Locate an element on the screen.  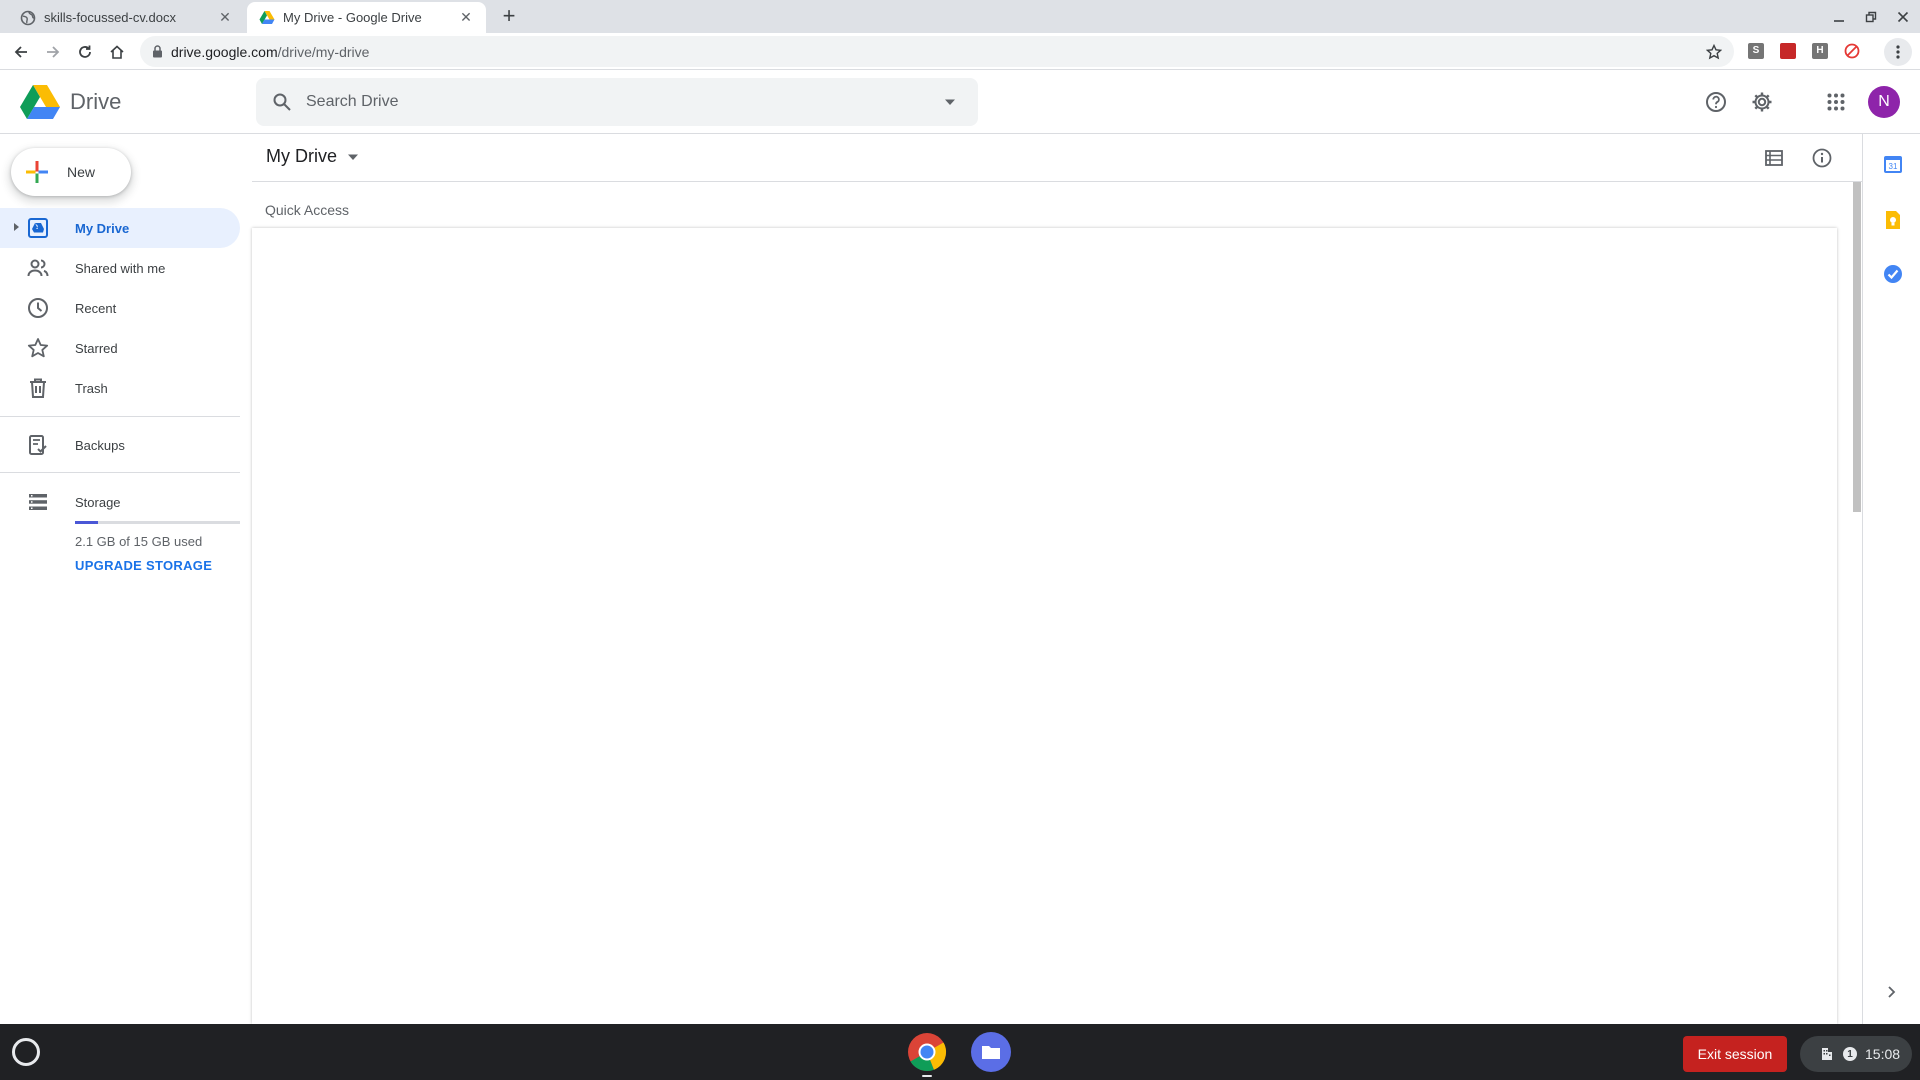
backup-icon is located at coordinates (38, 445).